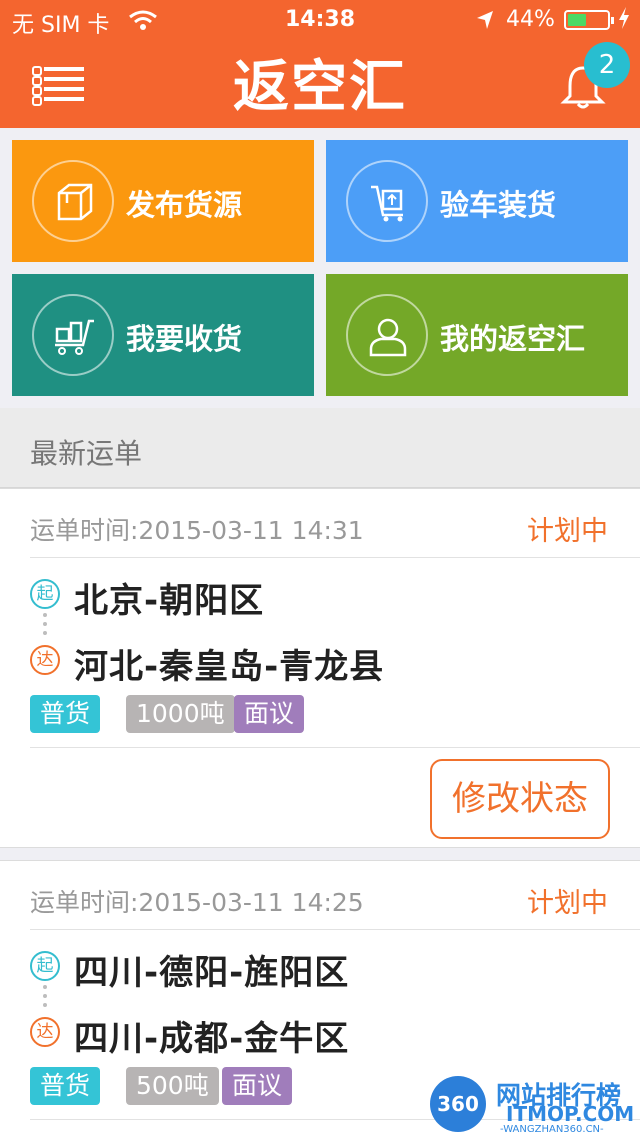  I want to click on app-header: 无 SIM 卡 14:38 44% 返空汇 2, so click(320, 64).